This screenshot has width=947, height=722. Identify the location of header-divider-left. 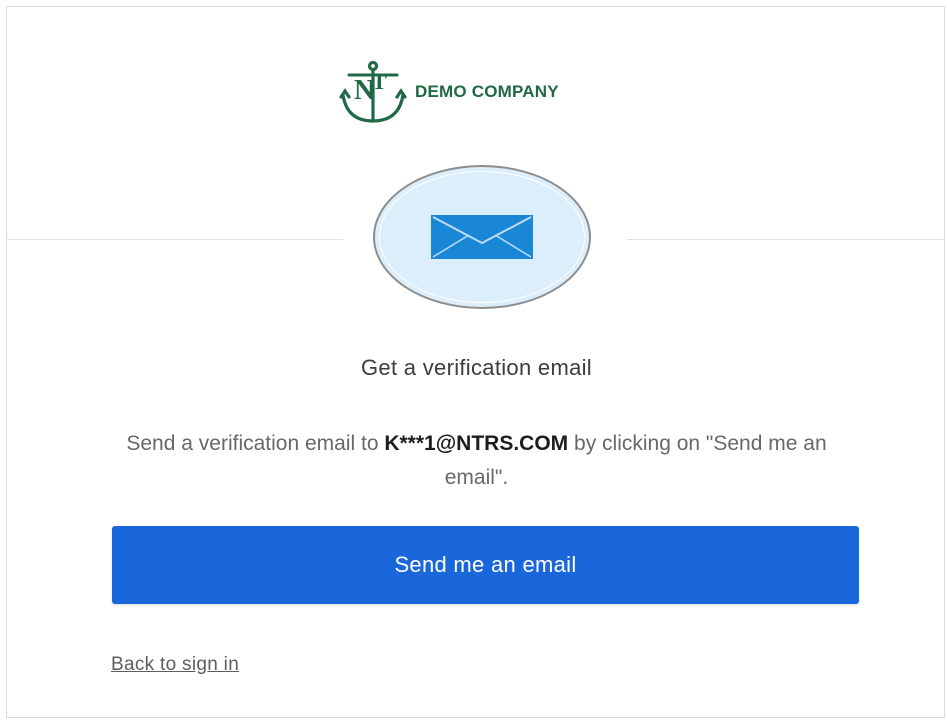
(175, 239).